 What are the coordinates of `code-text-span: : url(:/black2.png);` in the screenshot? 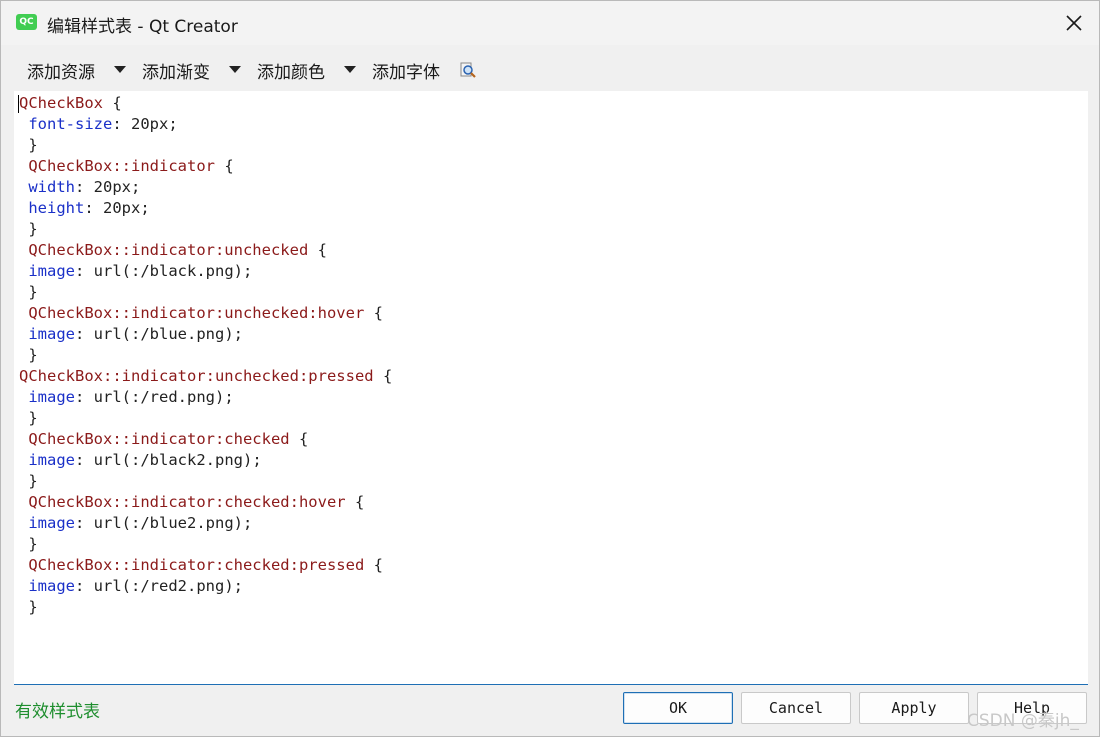 It's located at (168, 460).